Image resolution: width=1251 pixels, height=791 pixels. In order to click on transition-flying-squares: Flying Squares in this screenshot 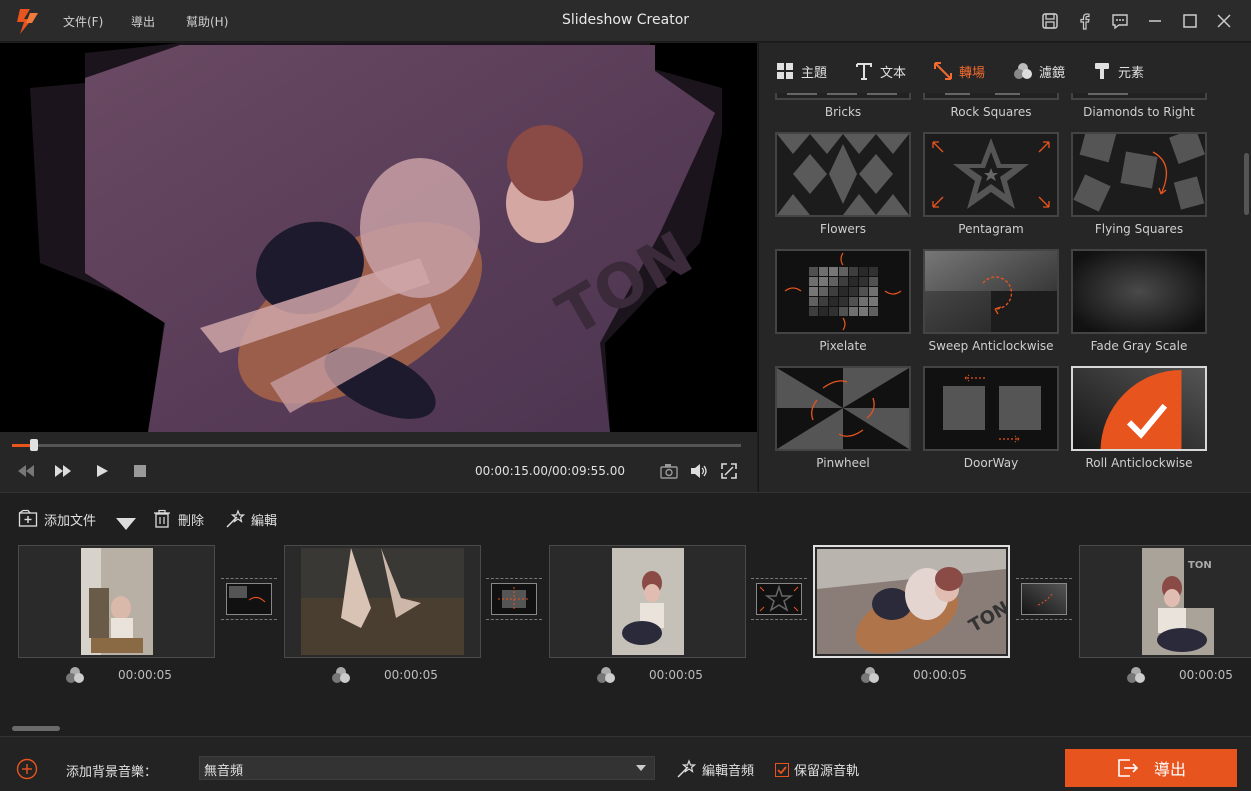, I will do `click(1139, 184)`.